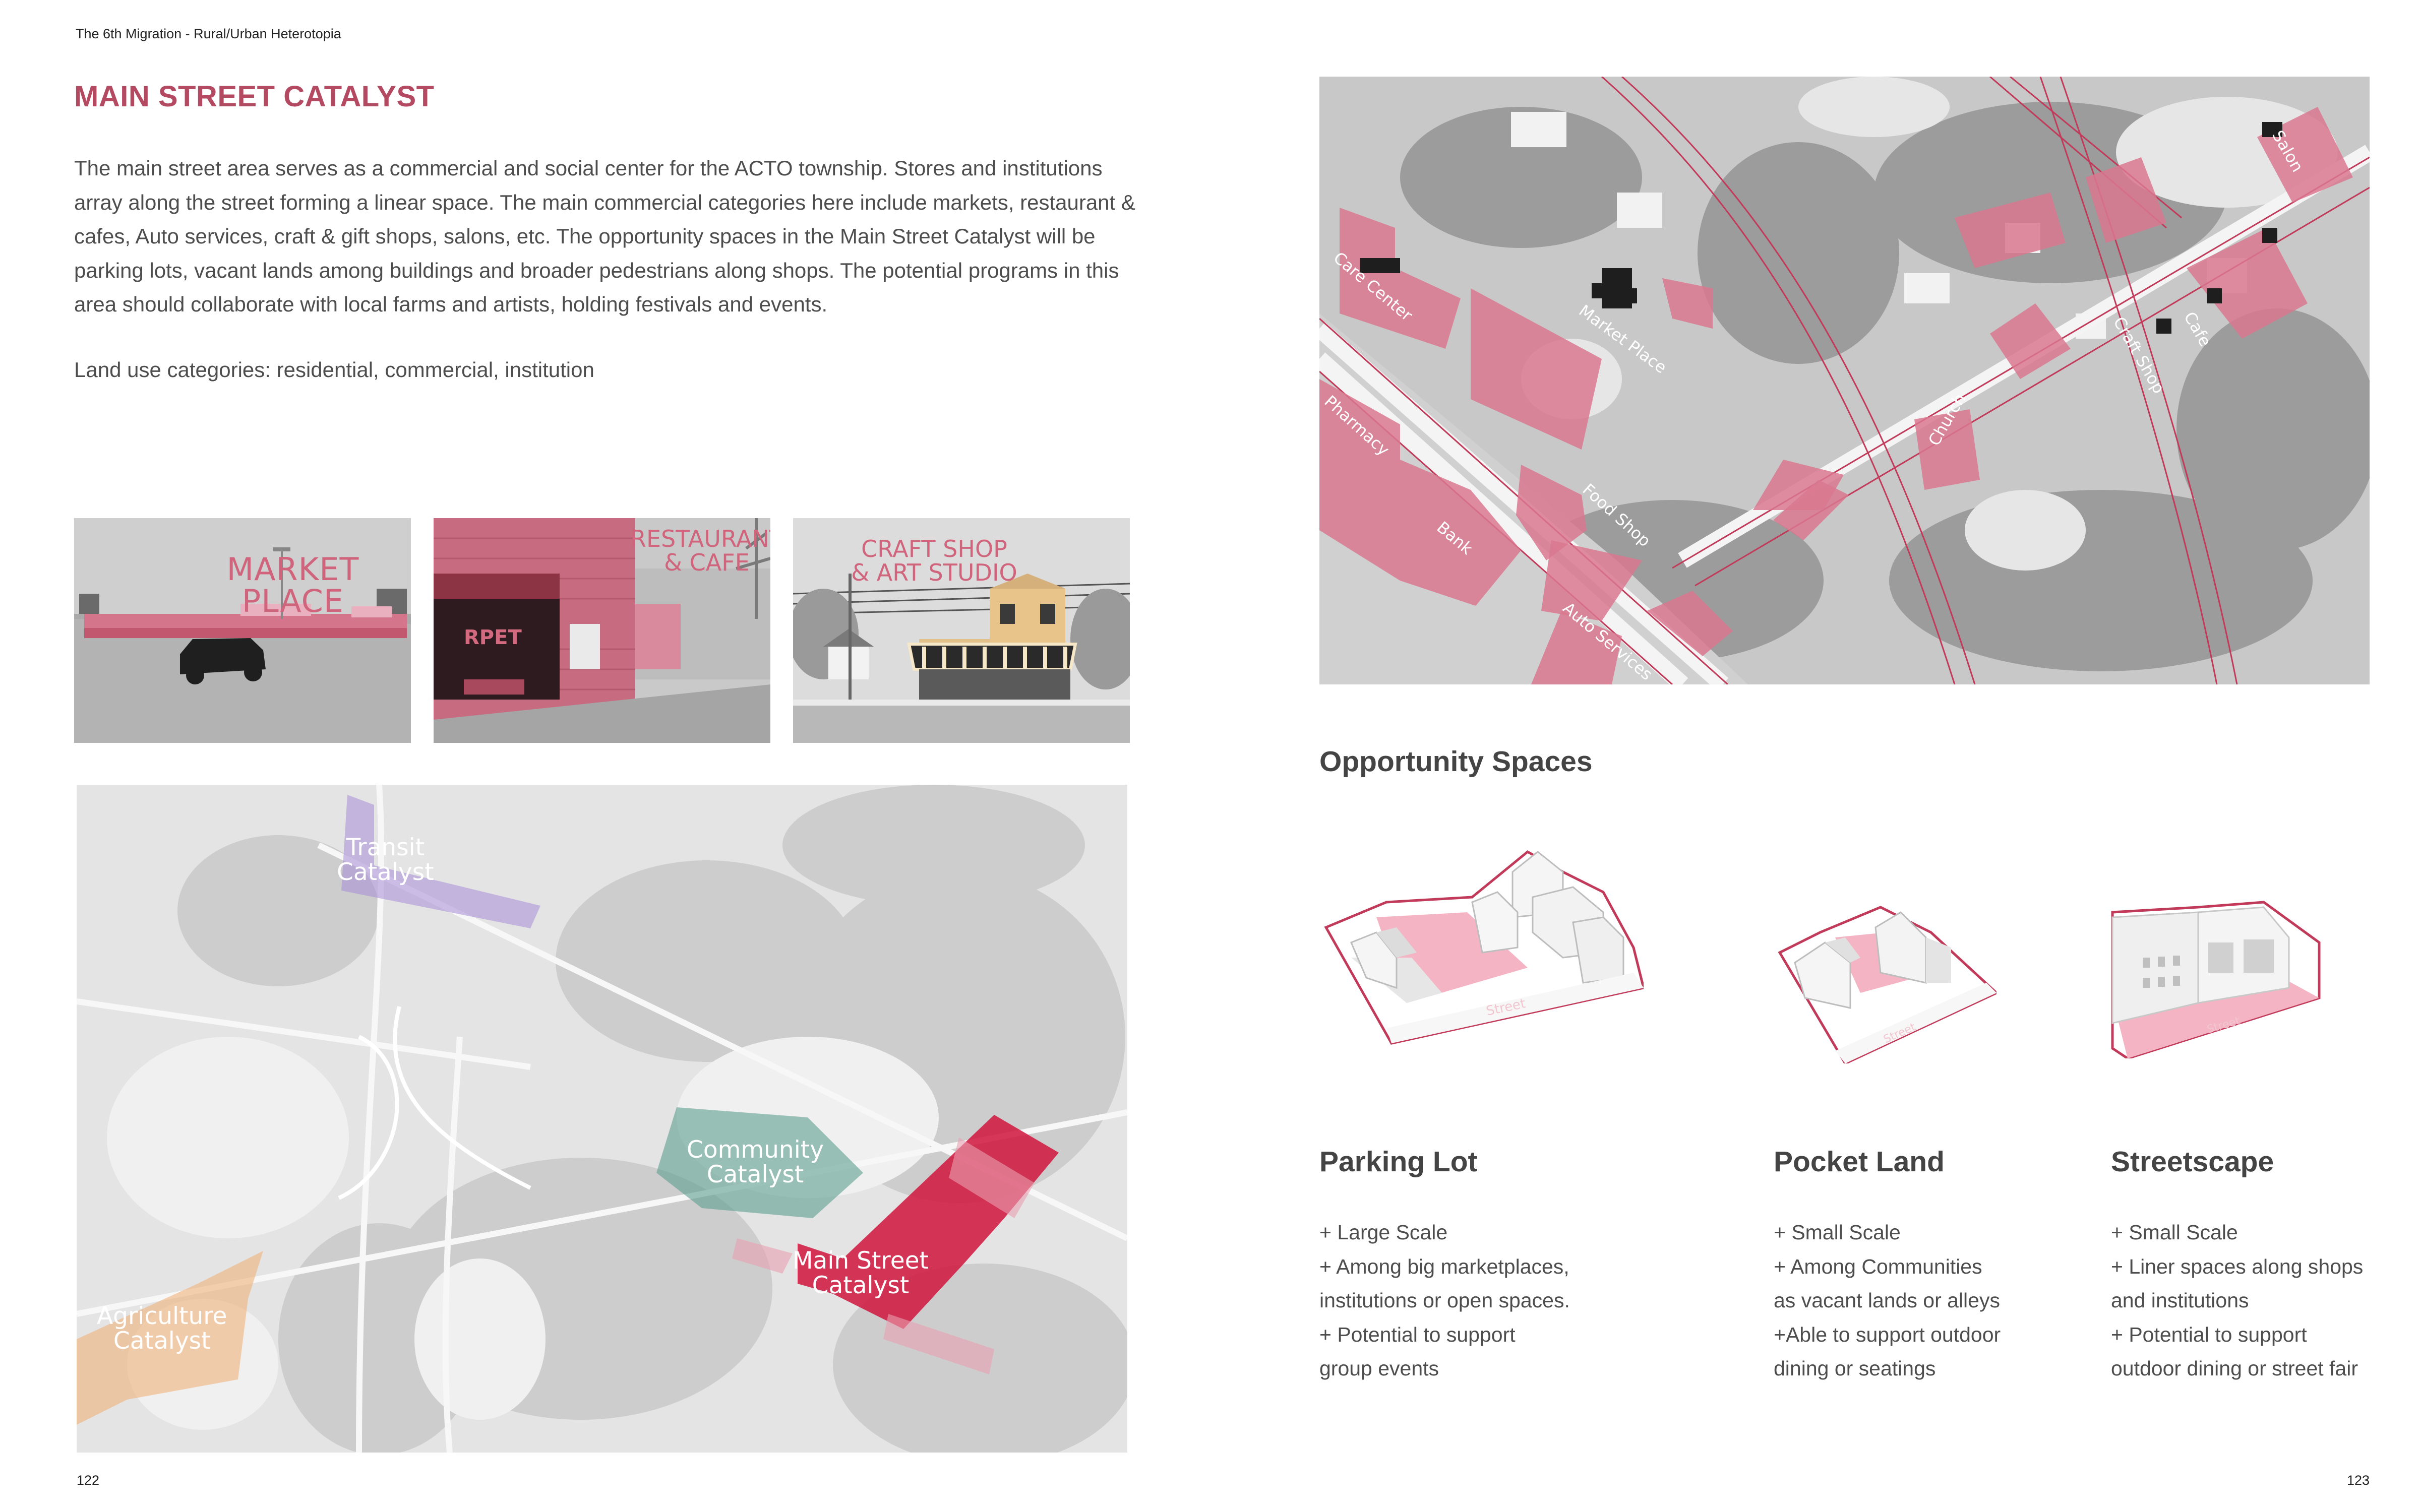 Image resolution: width=2420 pixels, height=1512 pixels. I want to click on photo-label-market-place: MARKET PLACE, so click(292, 585).